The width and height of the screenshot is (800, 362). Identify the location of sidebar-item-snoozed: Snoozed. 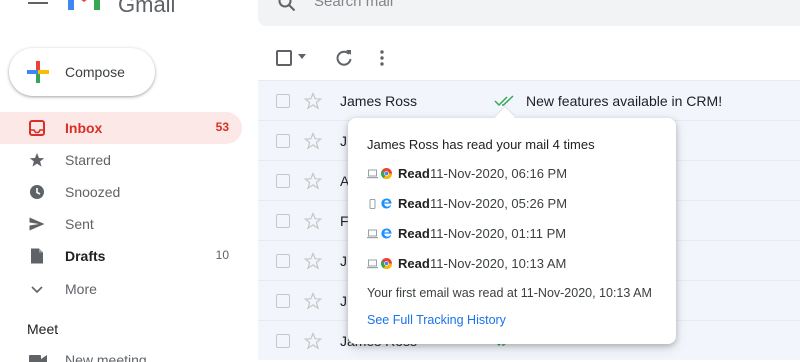
(121, 192).